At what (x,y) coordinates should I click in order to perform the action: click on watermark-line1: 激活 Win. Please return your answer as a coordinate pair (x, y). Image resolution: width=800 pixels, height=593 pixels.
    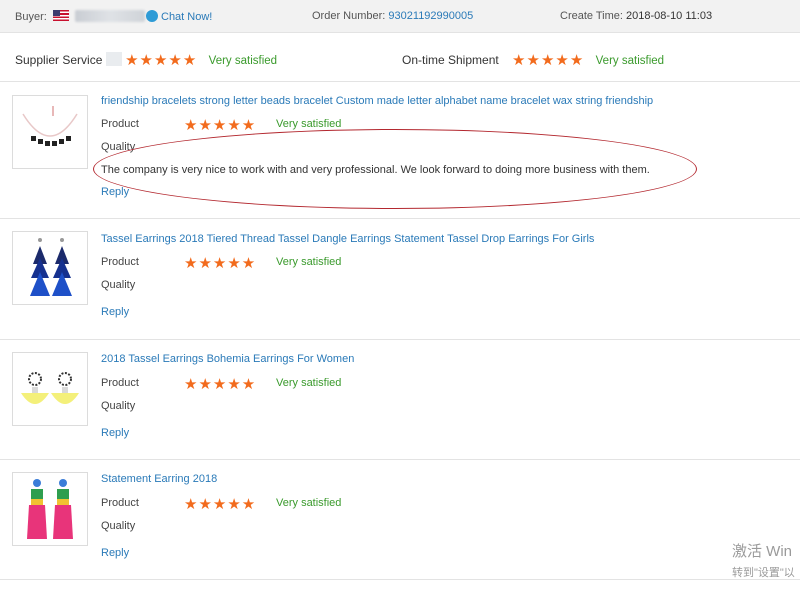
    Looking at the image, I should click on (762, 551).